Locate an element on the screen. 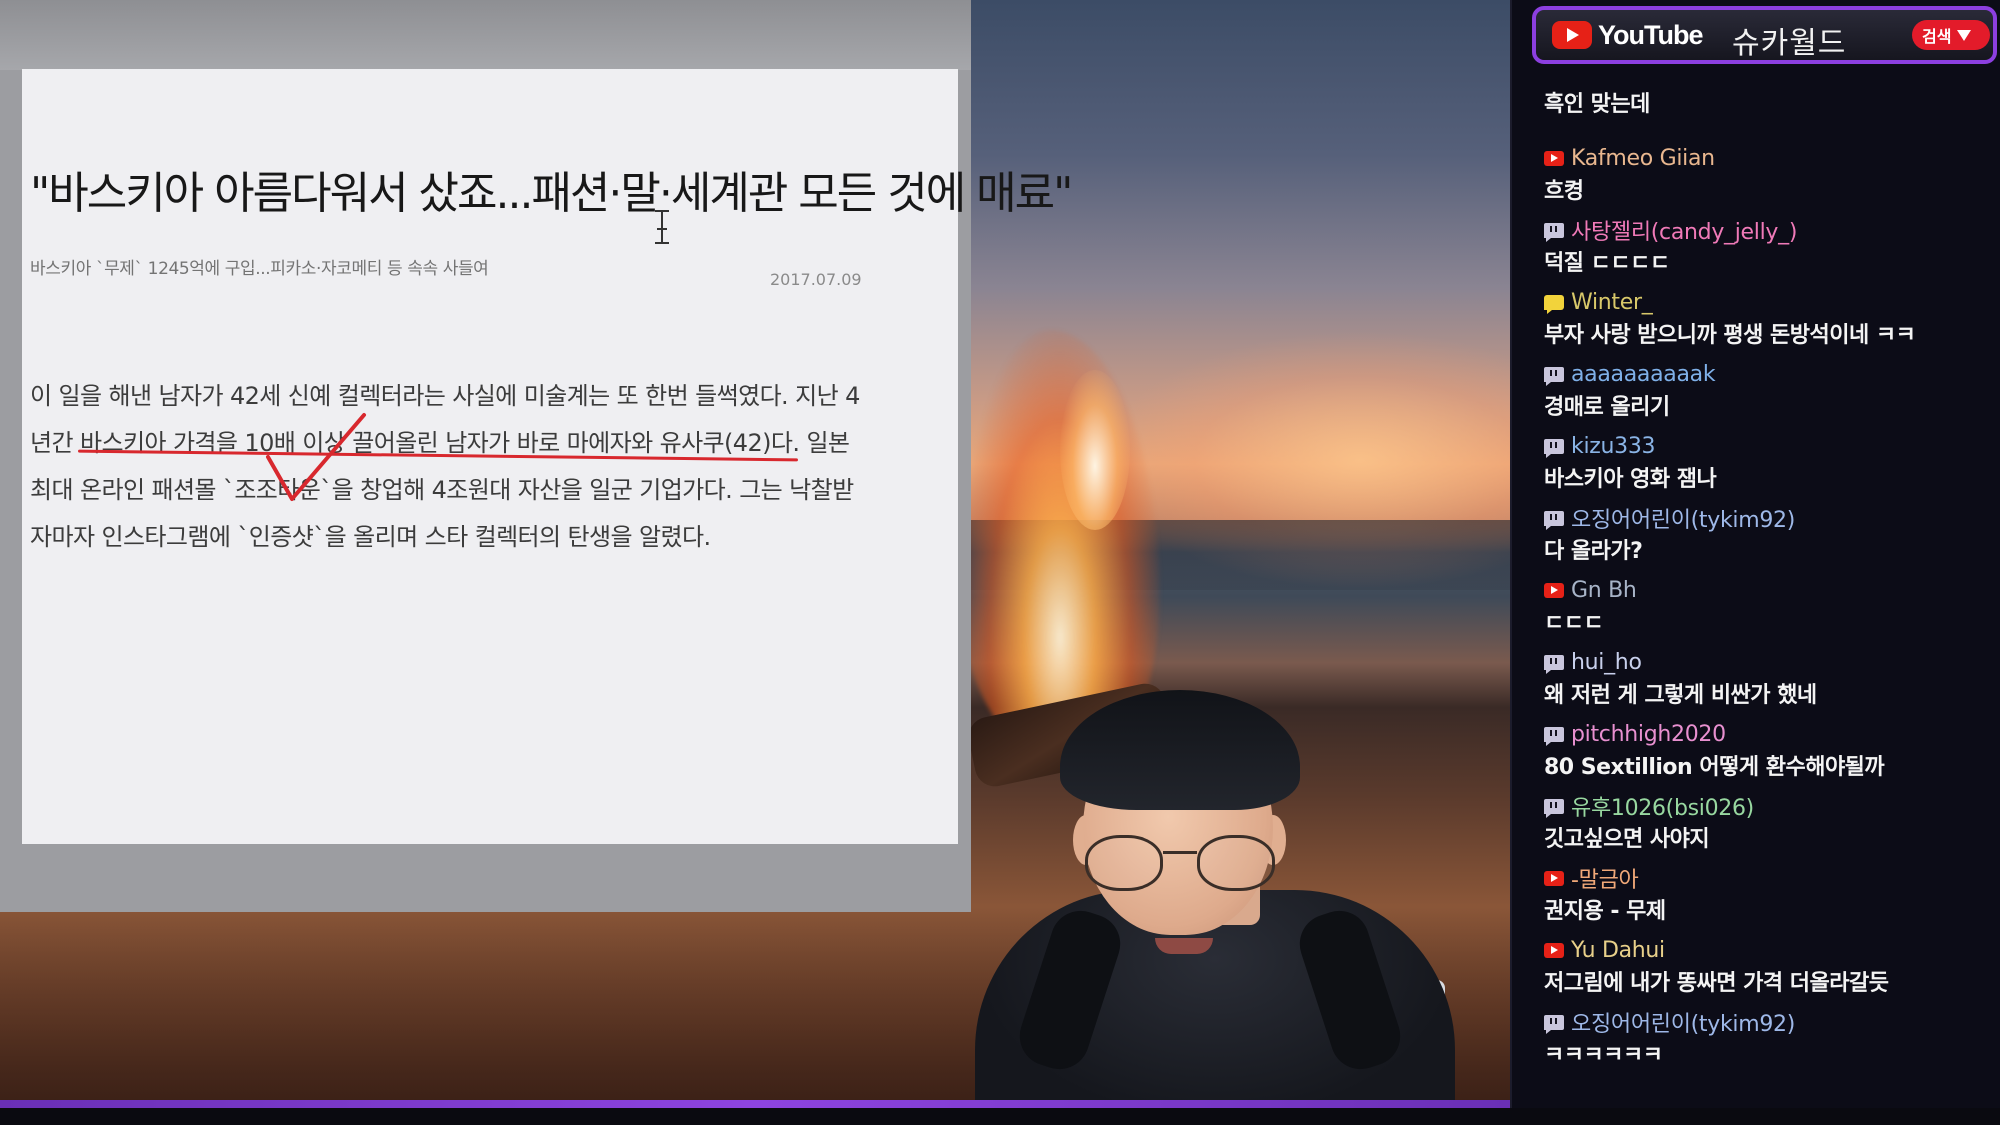  chat-username: Gn Bh is located at coordinates (1604, 590).